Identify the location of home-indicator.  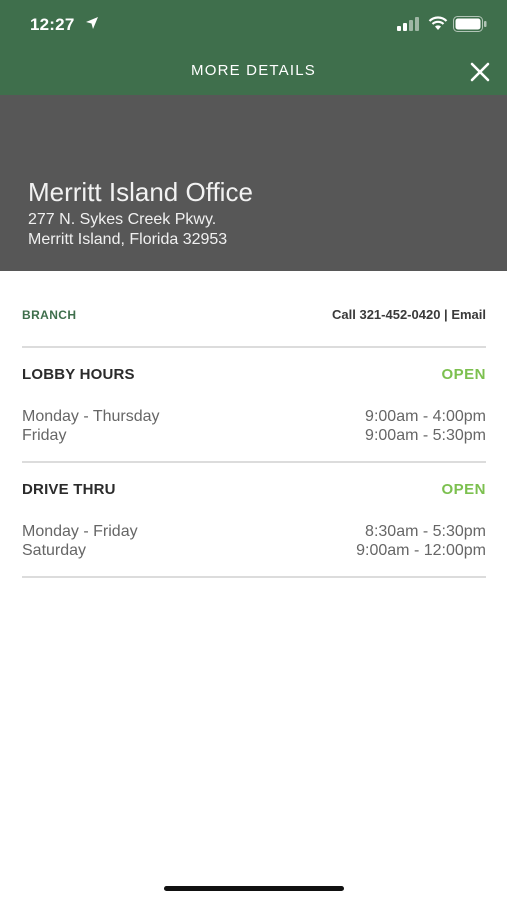
(254, 888).